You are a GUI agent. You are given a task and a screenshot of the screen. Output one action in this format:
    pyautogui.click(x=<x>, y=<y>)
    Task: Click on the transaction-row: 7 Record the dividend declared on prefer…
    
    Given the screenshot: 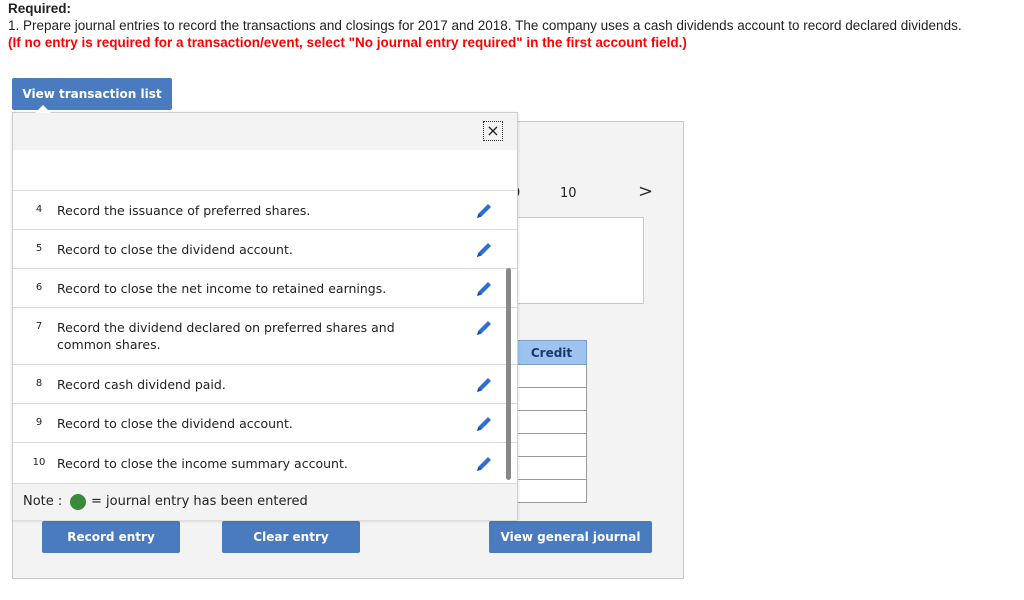 What is the action you would take?
    pyautogui.click(x=265, y=336)
    